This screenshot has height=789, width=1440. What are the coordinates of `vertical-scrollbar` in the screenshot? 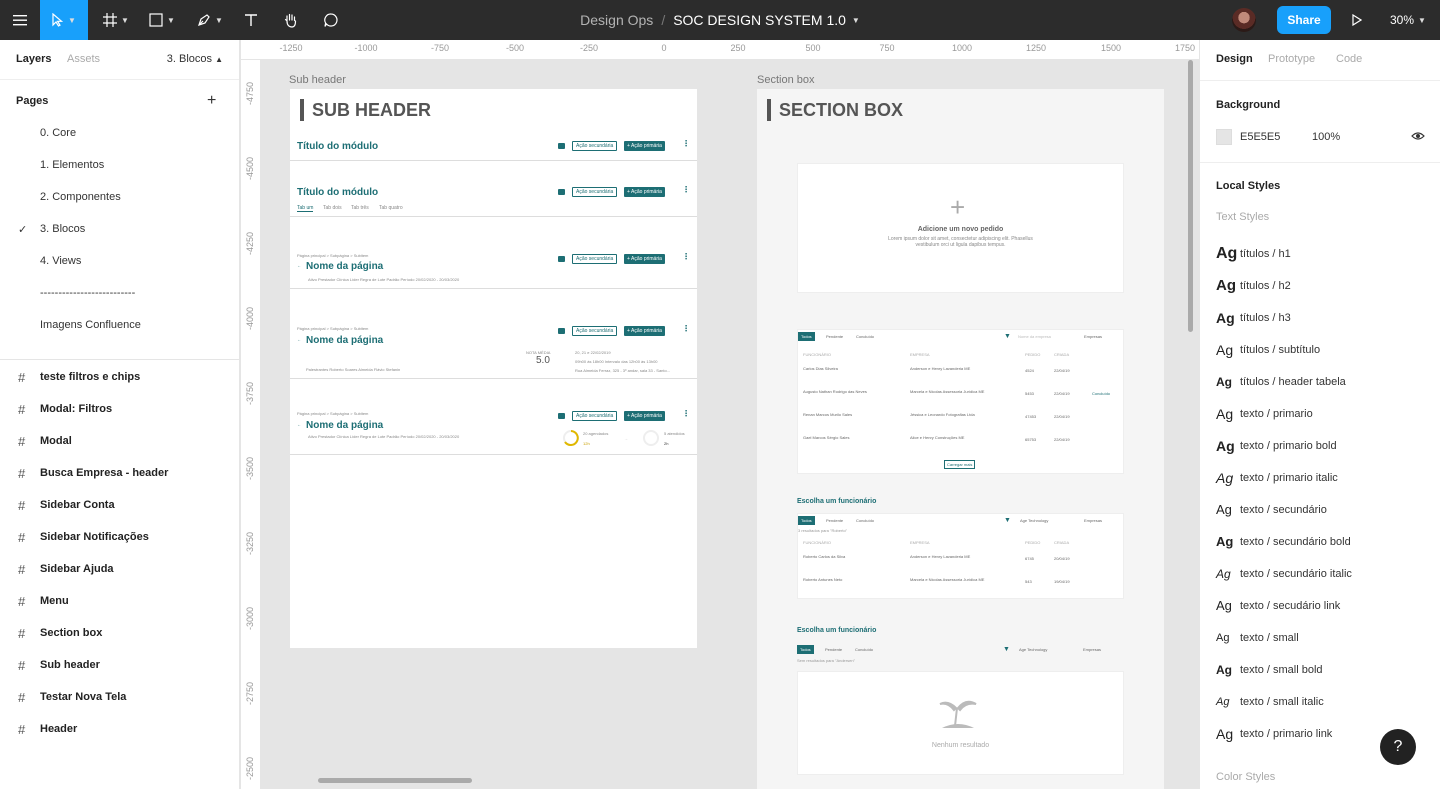 It's located at (1190, 196).